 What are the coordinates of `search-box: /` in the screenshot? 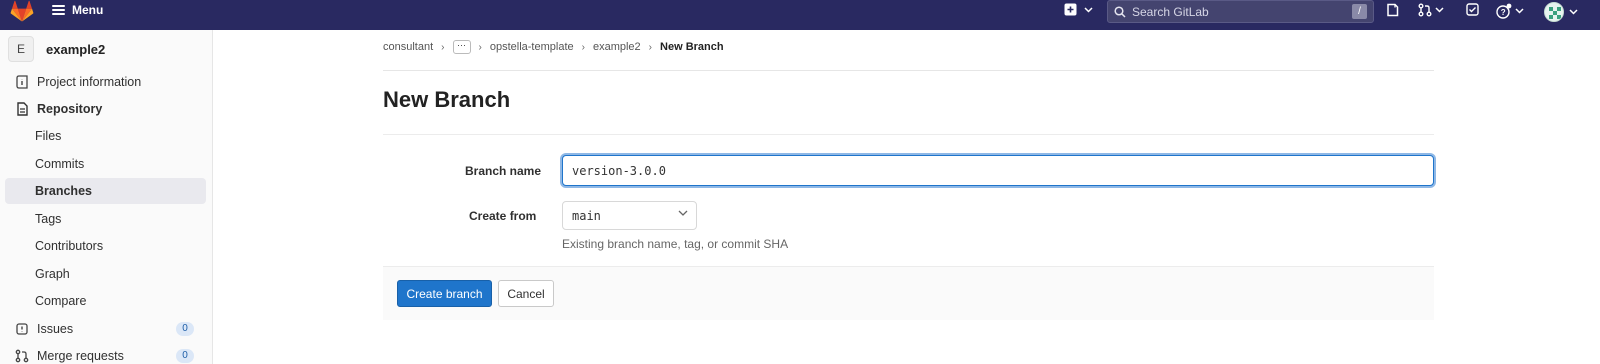 It's located at (1240, 11).